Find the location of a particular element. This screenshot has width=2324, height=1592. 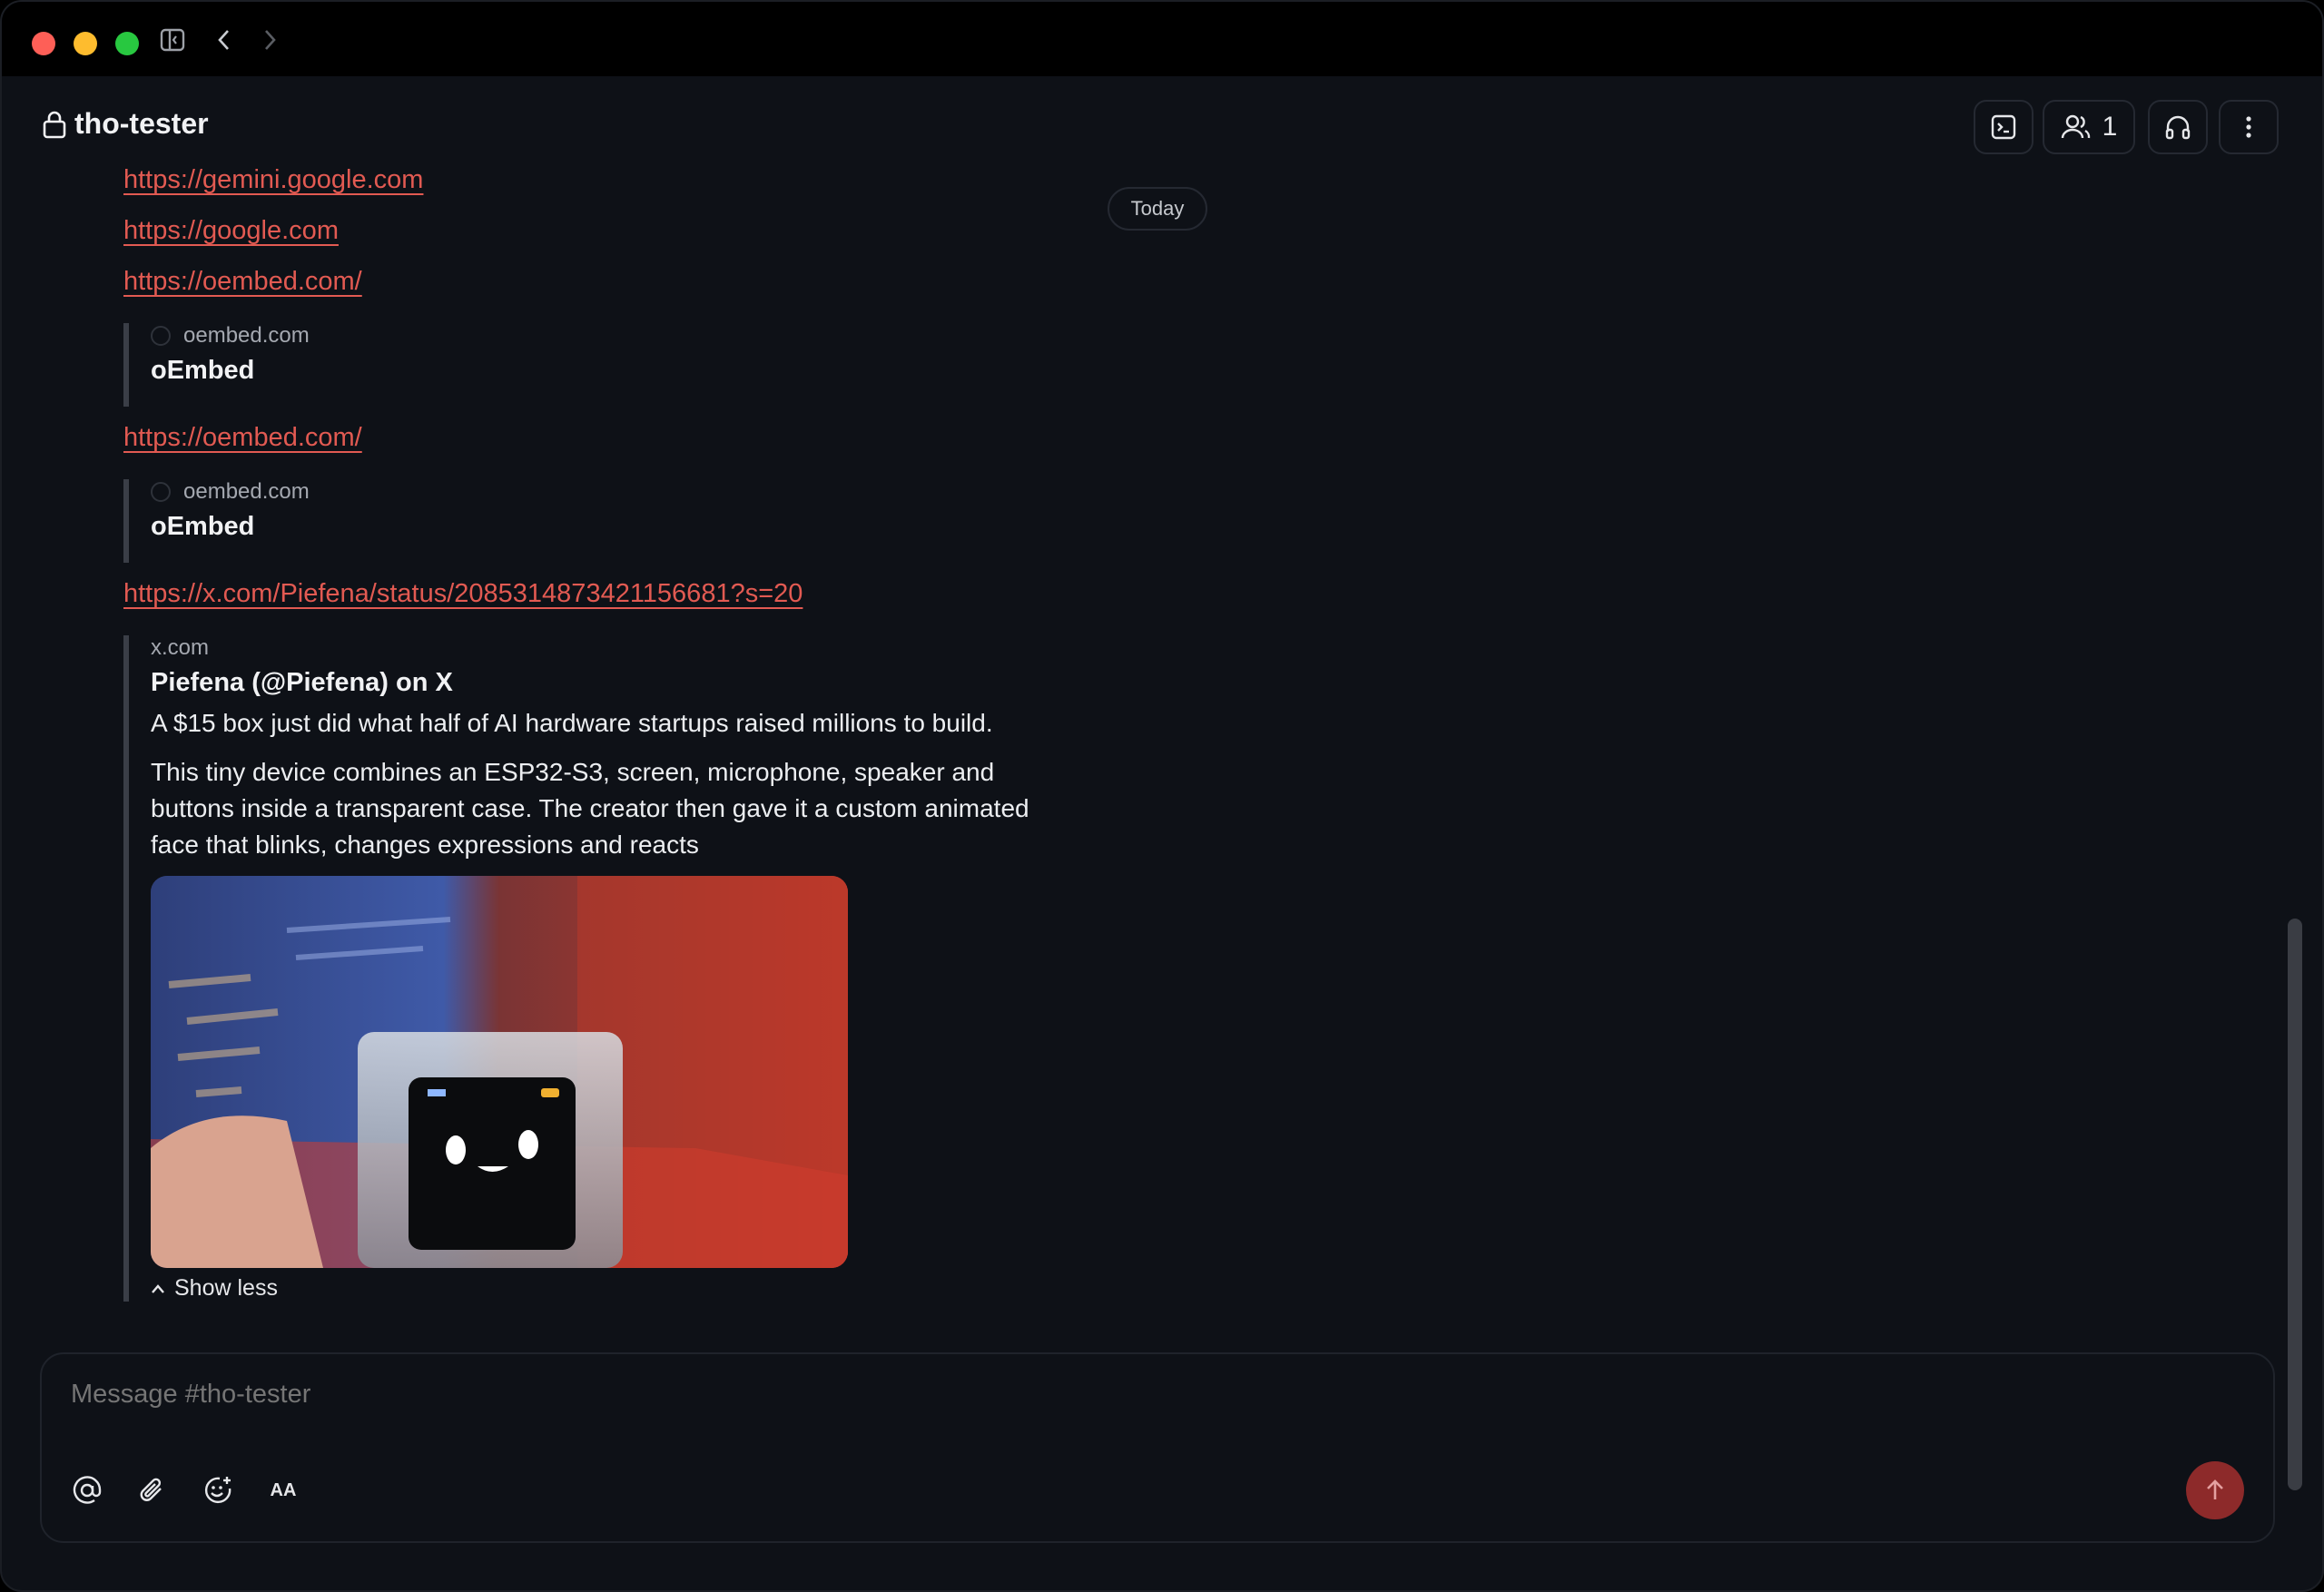

message-link-google: https://google.com is located at coordinates (231, 231).